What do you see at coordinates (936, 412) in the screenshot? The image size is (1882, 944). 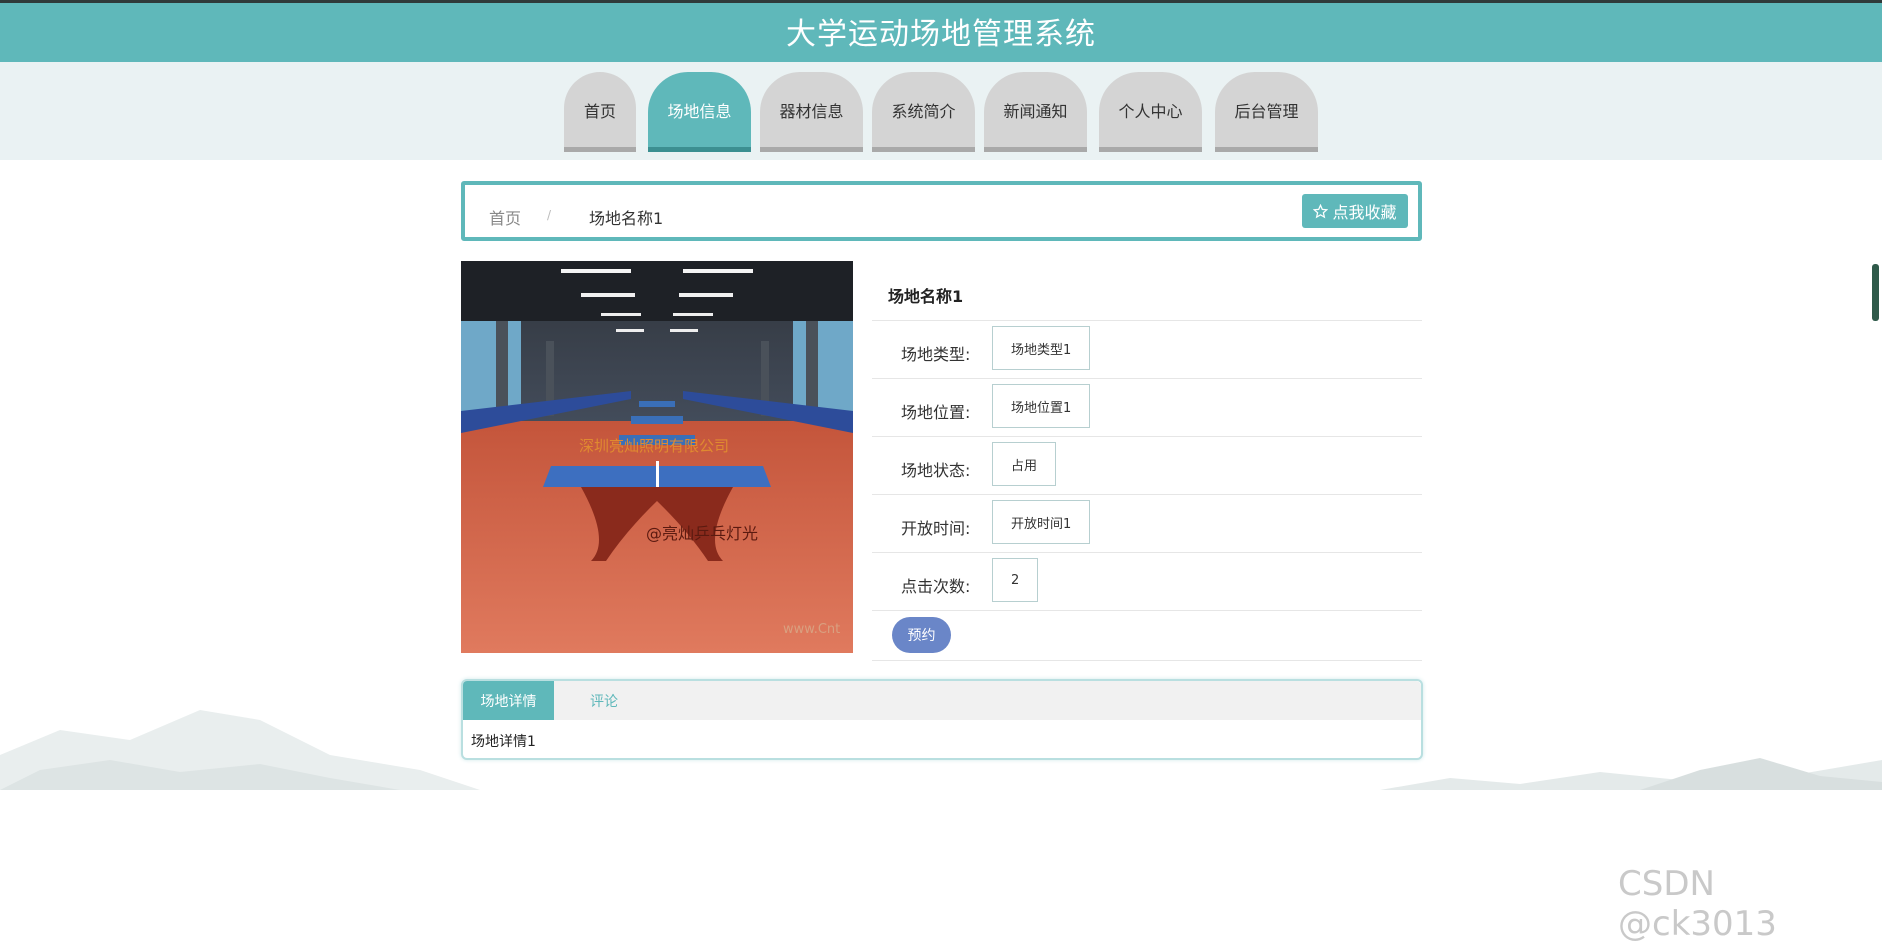 I see `field-label-location: 场地位置:` at bounding box center [936, 412].